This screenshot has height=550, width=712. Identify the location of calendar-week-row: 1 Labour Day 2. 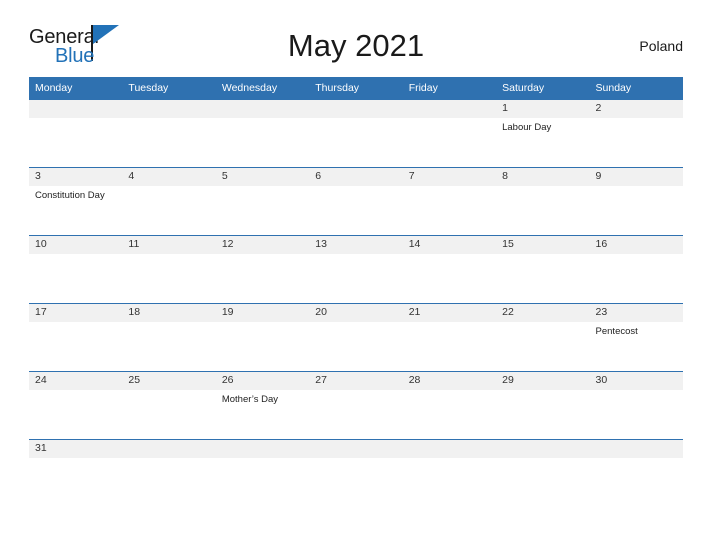
(356, 133).